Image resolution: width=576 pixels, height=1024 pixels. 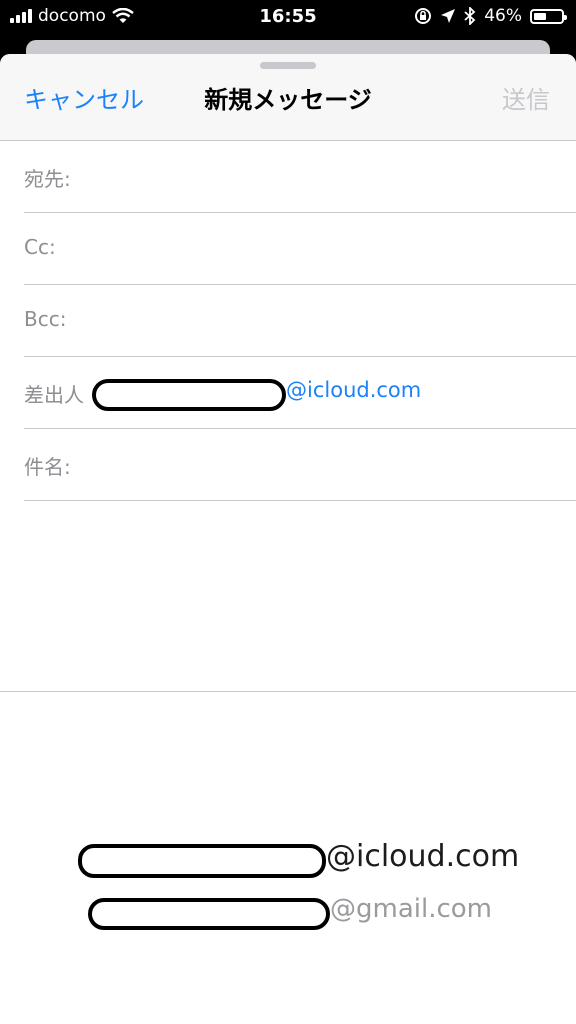 I want to click on page-title: 新規メッセージ, so click(x=288, y=100).